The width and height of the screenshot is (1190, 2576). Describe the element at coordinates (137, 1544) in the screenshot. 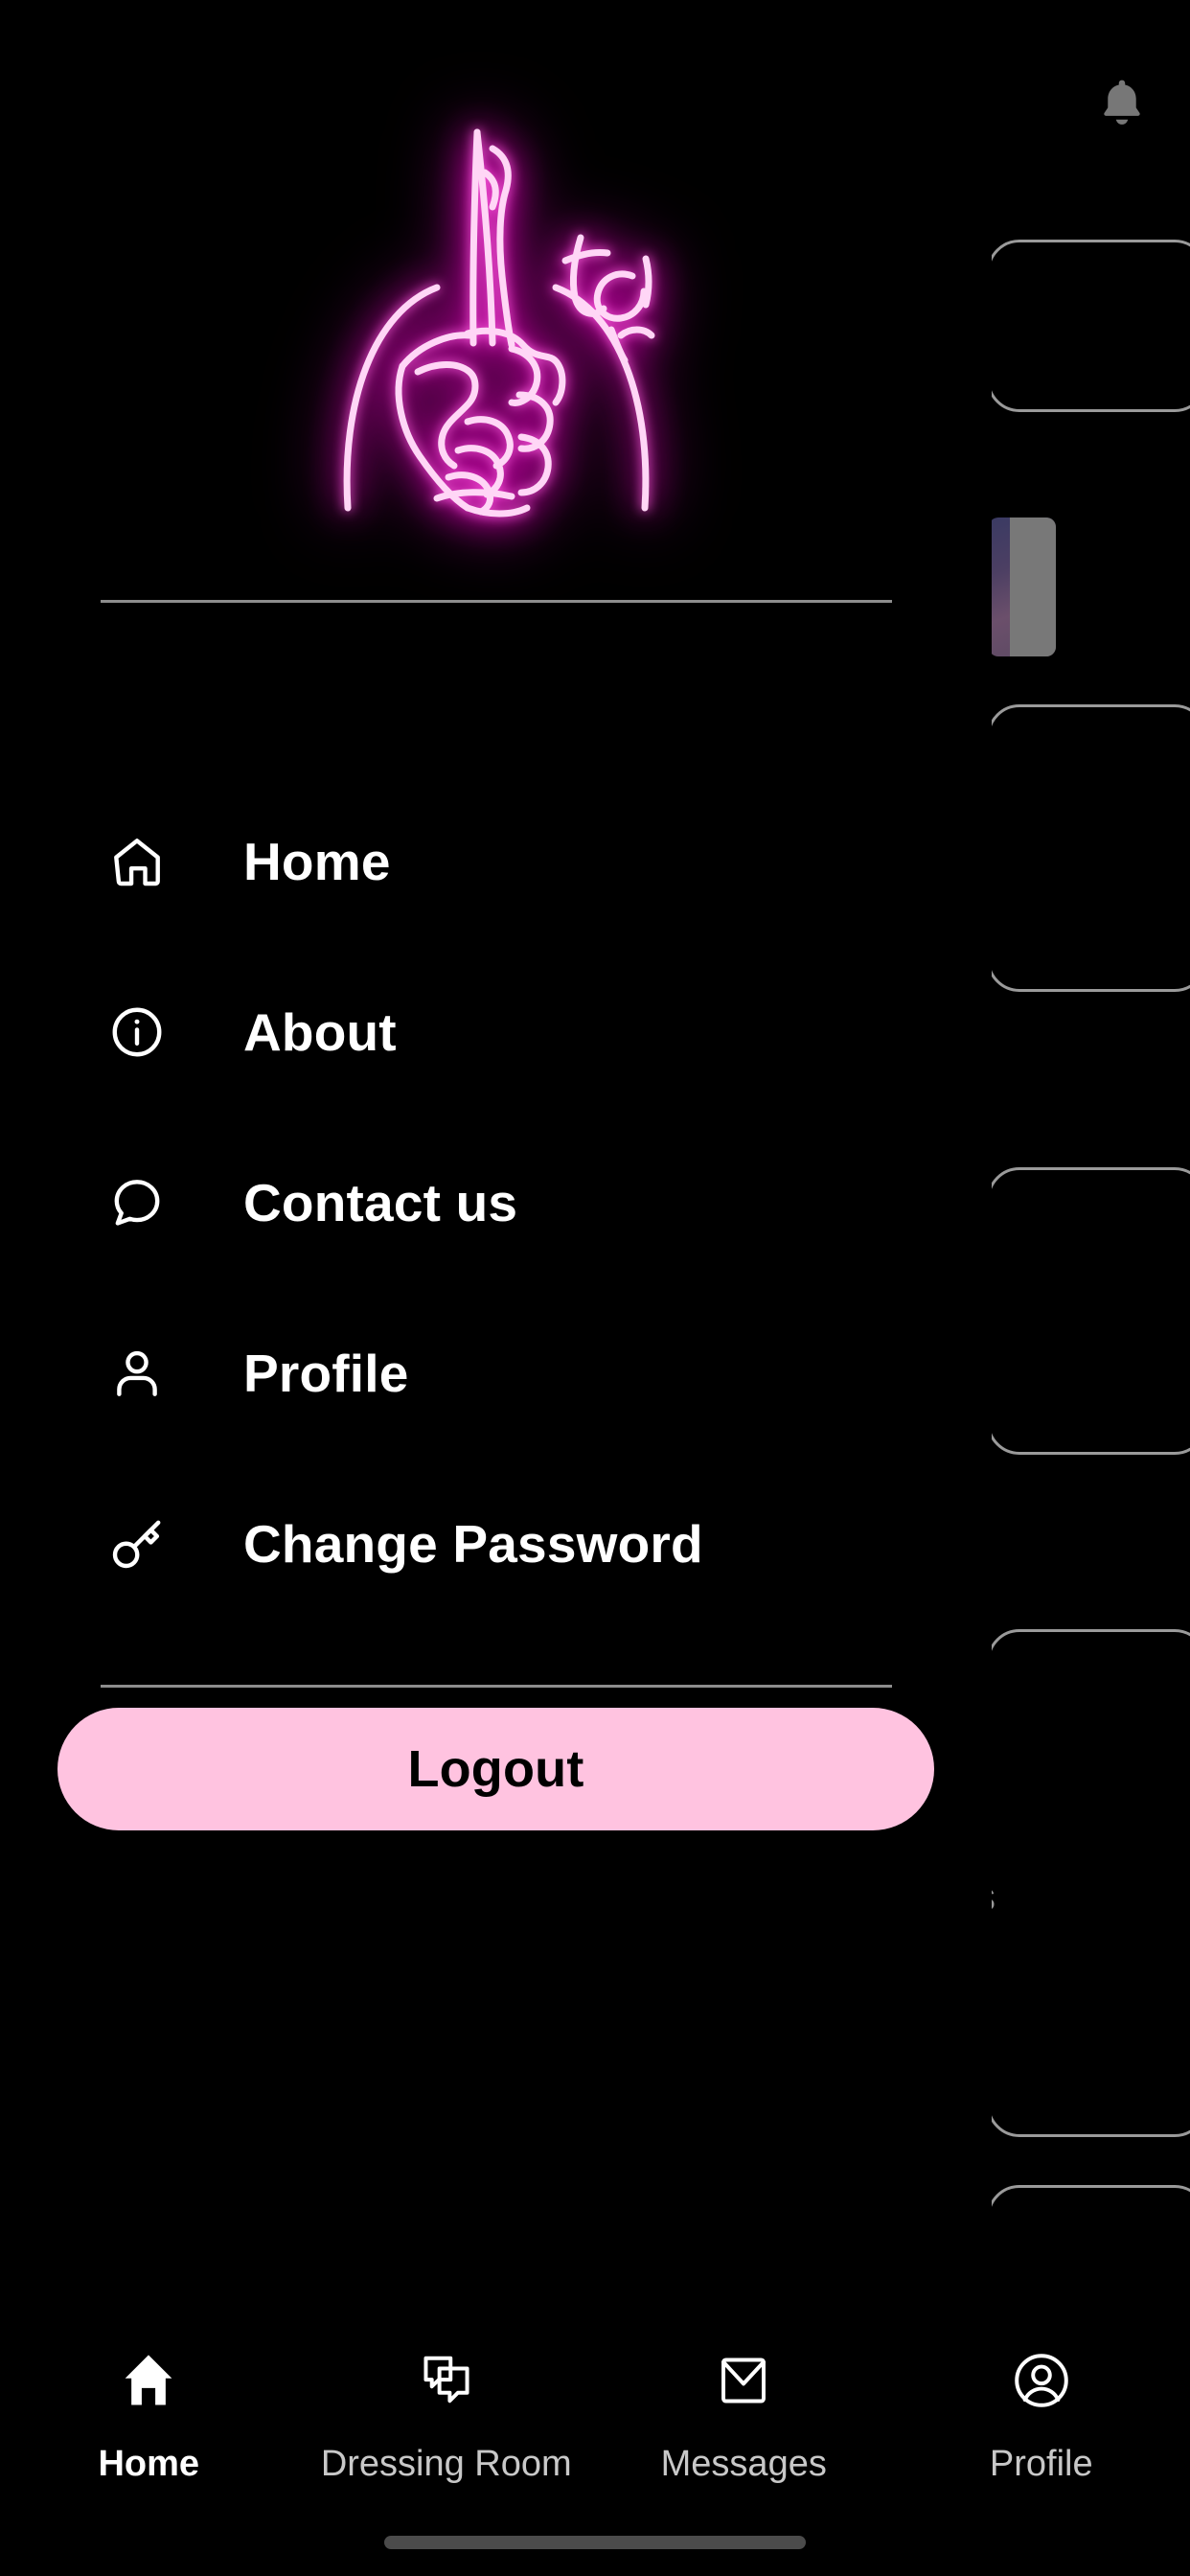

I see `key-icon` at that location.